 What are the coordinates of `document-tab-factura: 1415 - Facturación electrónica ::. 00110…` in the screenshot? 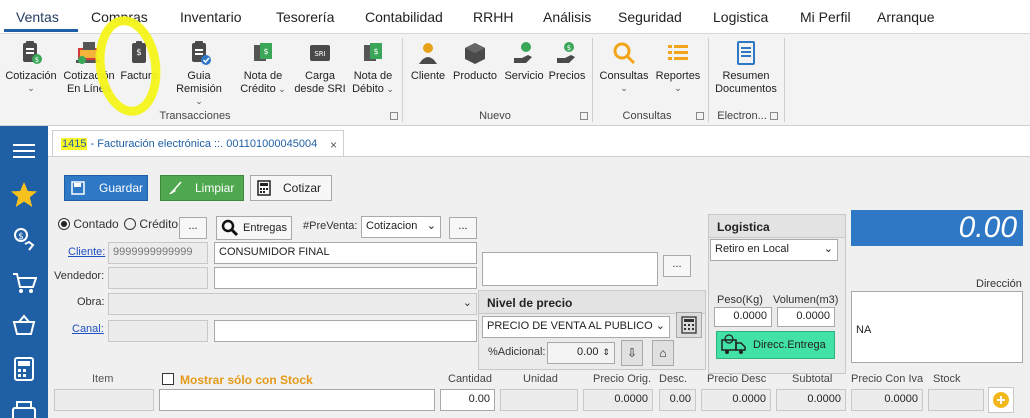 It's located at (198, 143).